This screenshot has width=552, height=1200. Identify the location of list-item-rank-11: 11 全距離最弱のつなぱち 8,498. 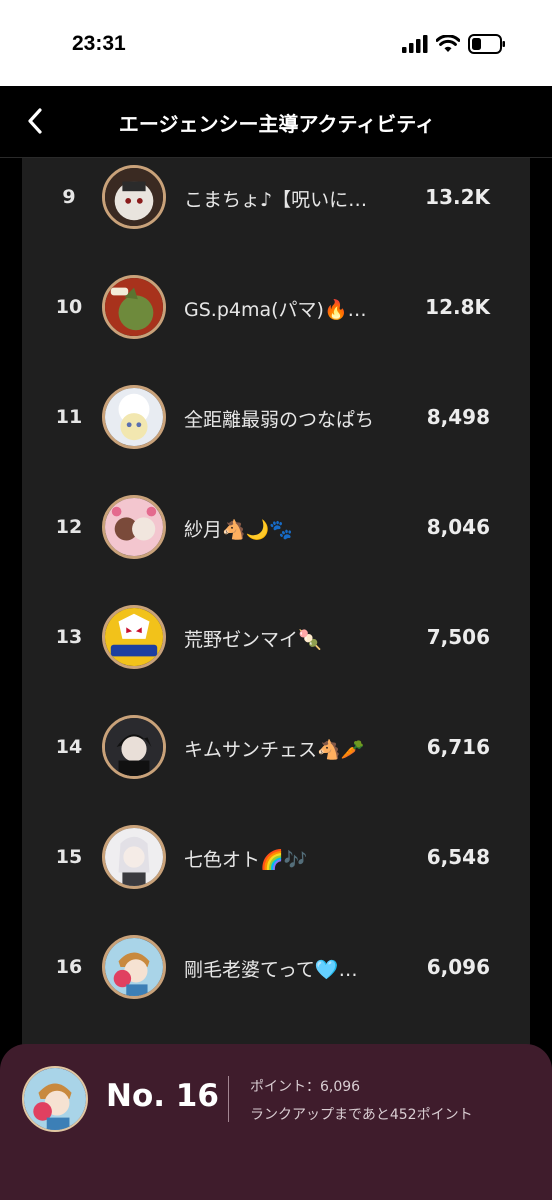
(276, 418).